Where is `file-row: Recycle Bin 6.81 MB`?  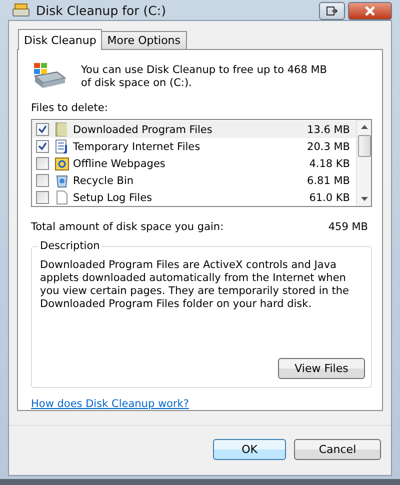
file-row: Recycle Bin 6.81 MB is located at coordinates (194, 180).